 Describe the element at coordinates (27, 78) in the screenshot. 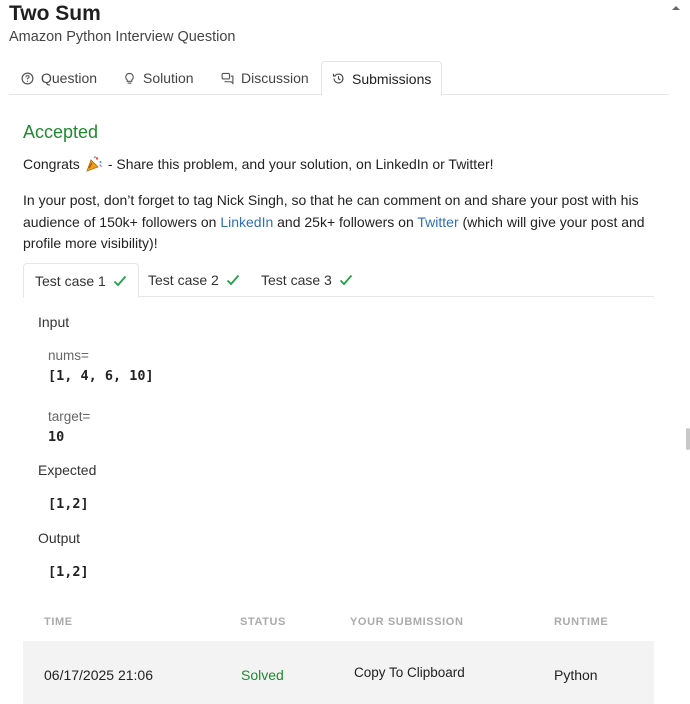

I see `question-circle-icon` at that location.